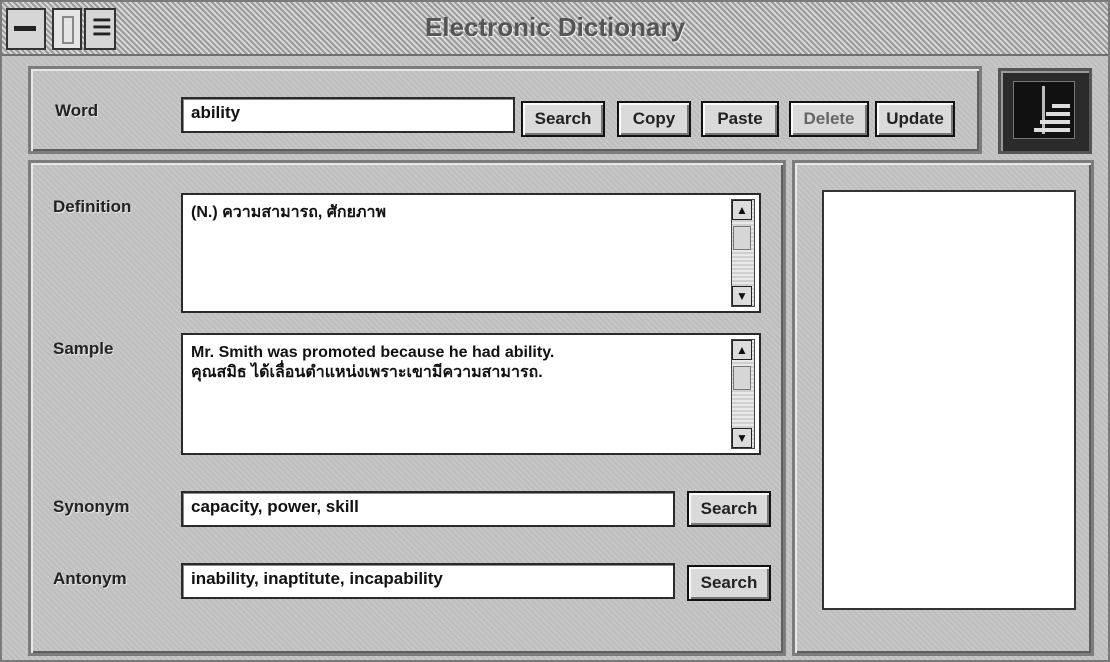  What do you see at coordinates (563, 119) in the screenshot?
I see `search-button: Search` at bounding box center [563, 119].